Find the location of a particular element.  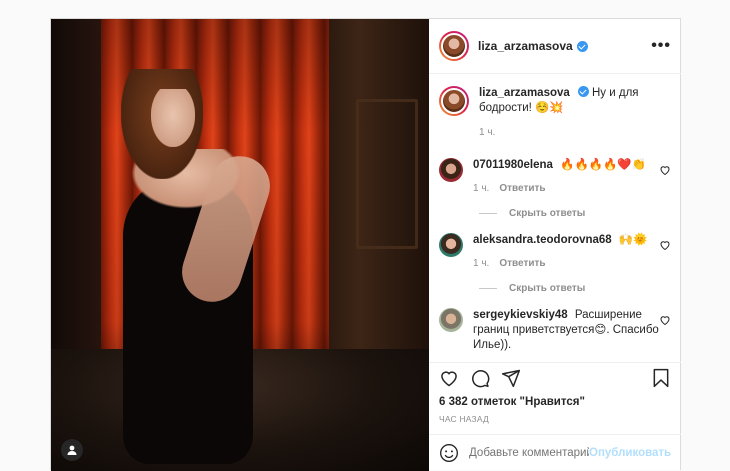

caption-avatar is located at coordinates (454, 101).